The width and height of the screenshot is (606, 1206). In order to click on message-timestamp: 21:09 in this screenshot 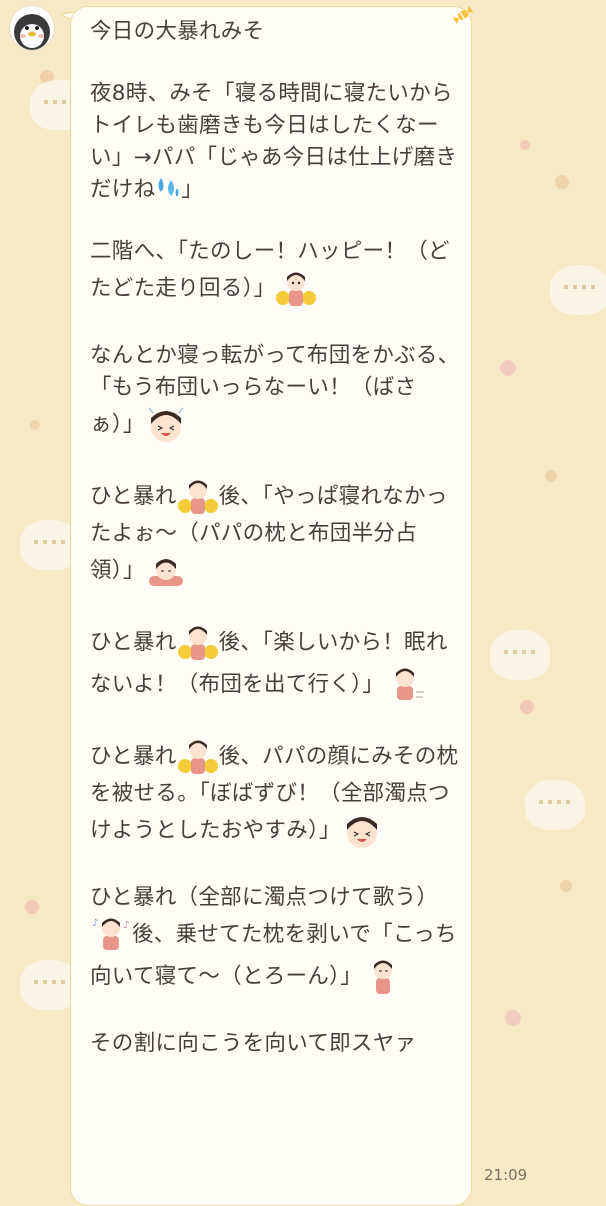, I will do `click(506, 1175)`.